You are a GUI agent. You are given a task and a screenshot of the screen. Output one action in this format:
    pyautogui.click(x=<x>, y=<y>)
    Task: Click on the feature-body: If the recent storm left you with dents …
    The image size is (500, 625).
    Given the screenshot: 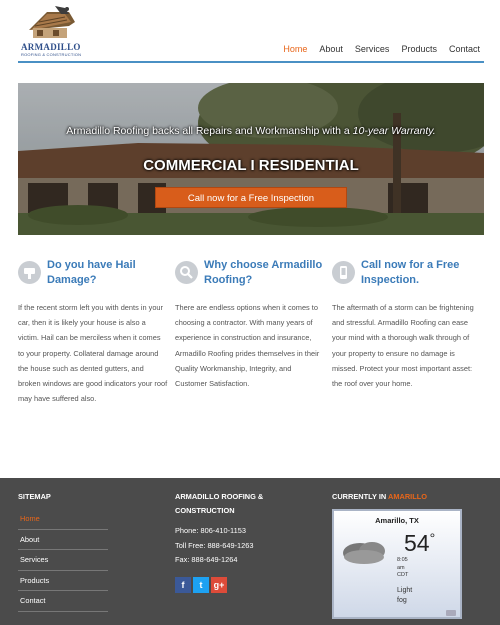 What is the action you would take?
    pyautogui.click(x=93, y=353)
    